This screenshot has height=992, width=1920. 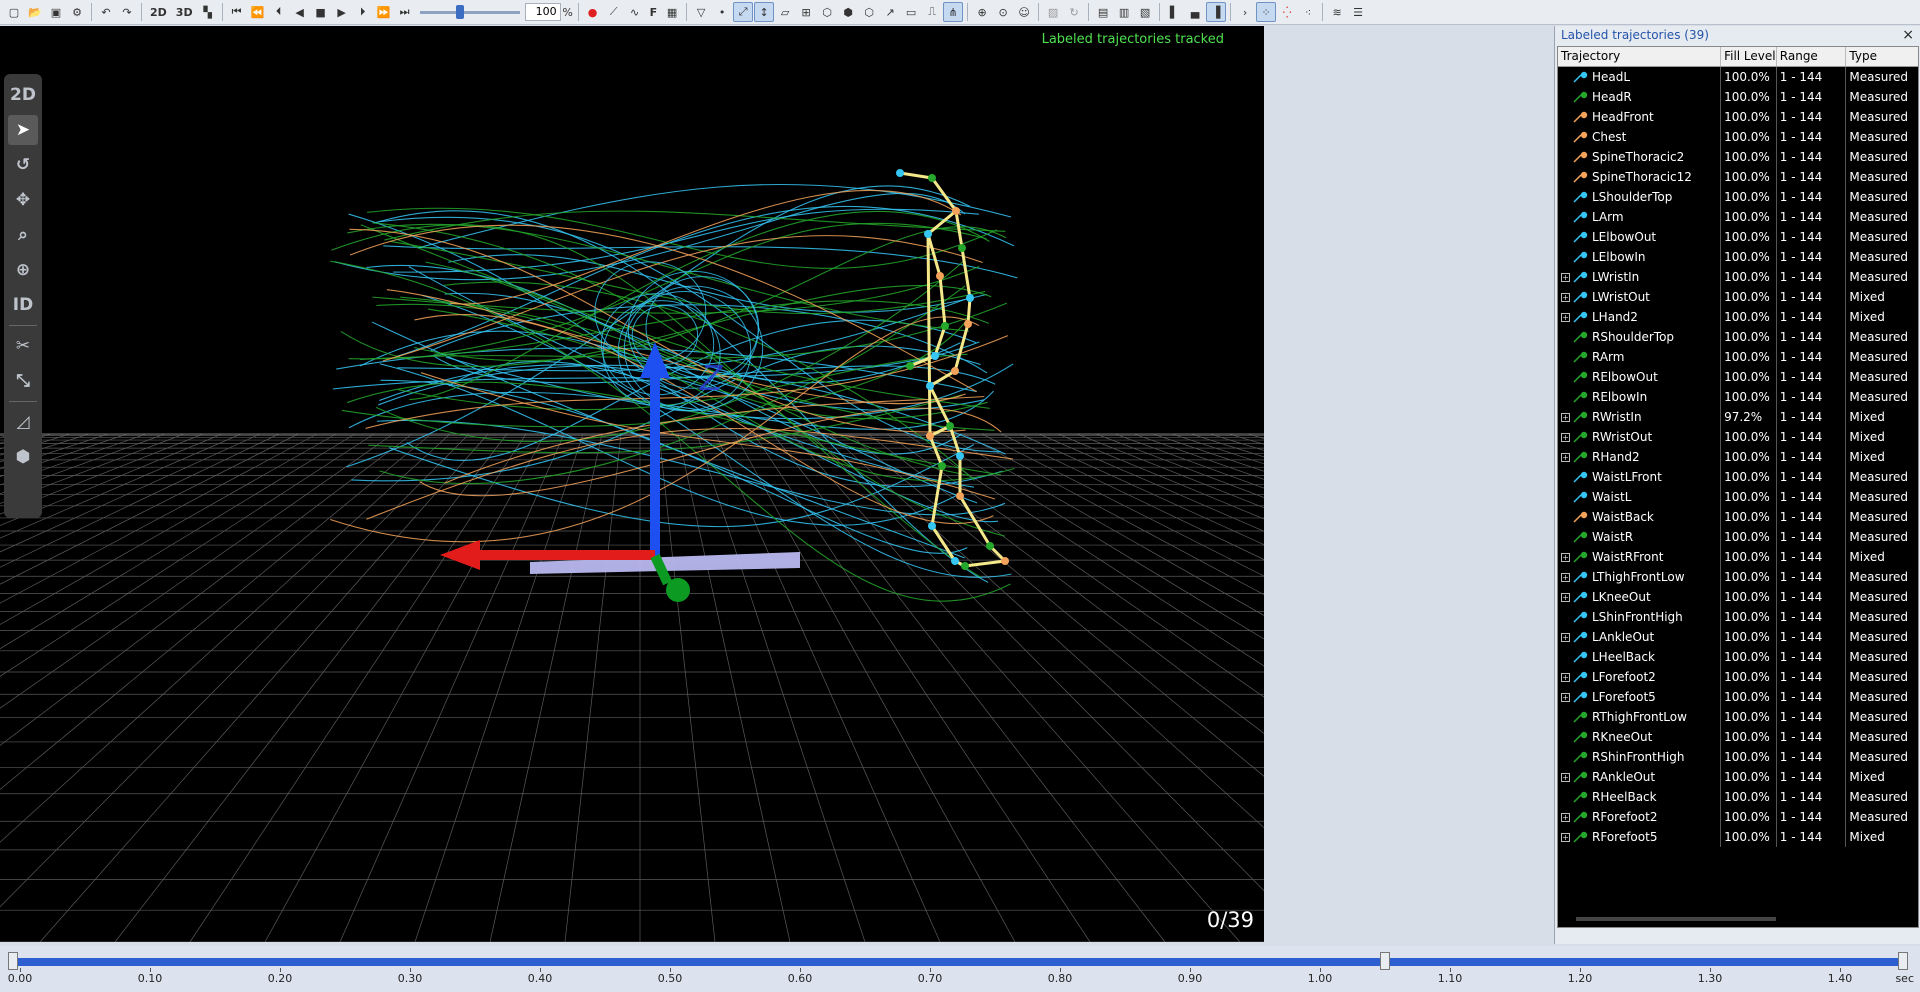 What do you see at coordinates (1738, 197) in the screenshot?
I see `table-row: LShoulderTop 100.0% 1 - 144 Measured` at bounding box center [1738, 197].